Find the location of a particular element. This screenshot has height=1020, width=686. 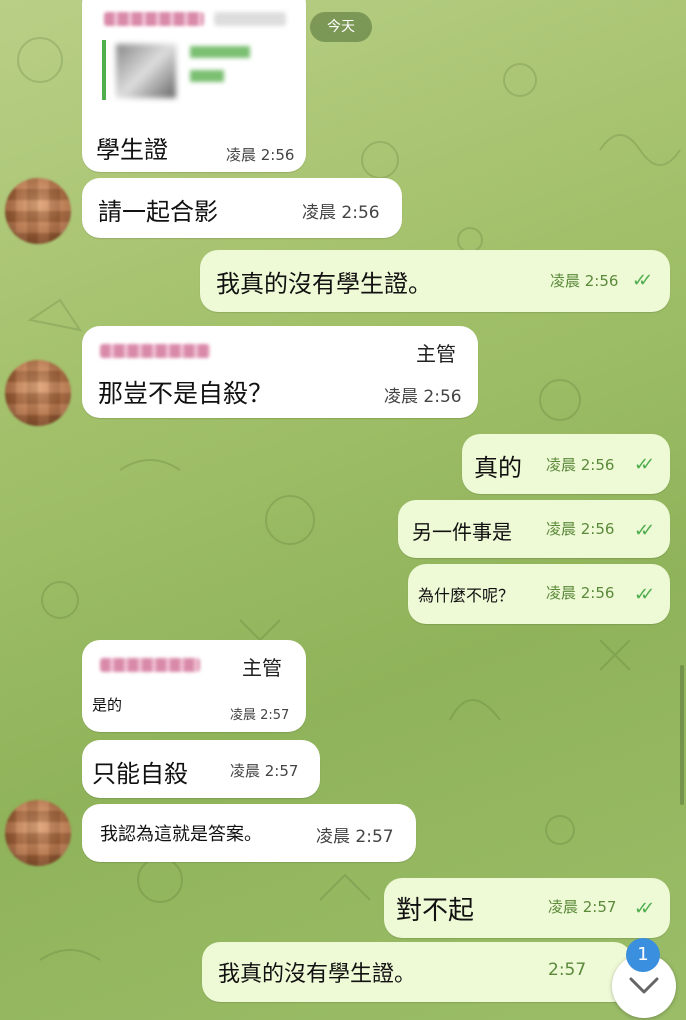

scrollbar is located at coordinates (682, 735).